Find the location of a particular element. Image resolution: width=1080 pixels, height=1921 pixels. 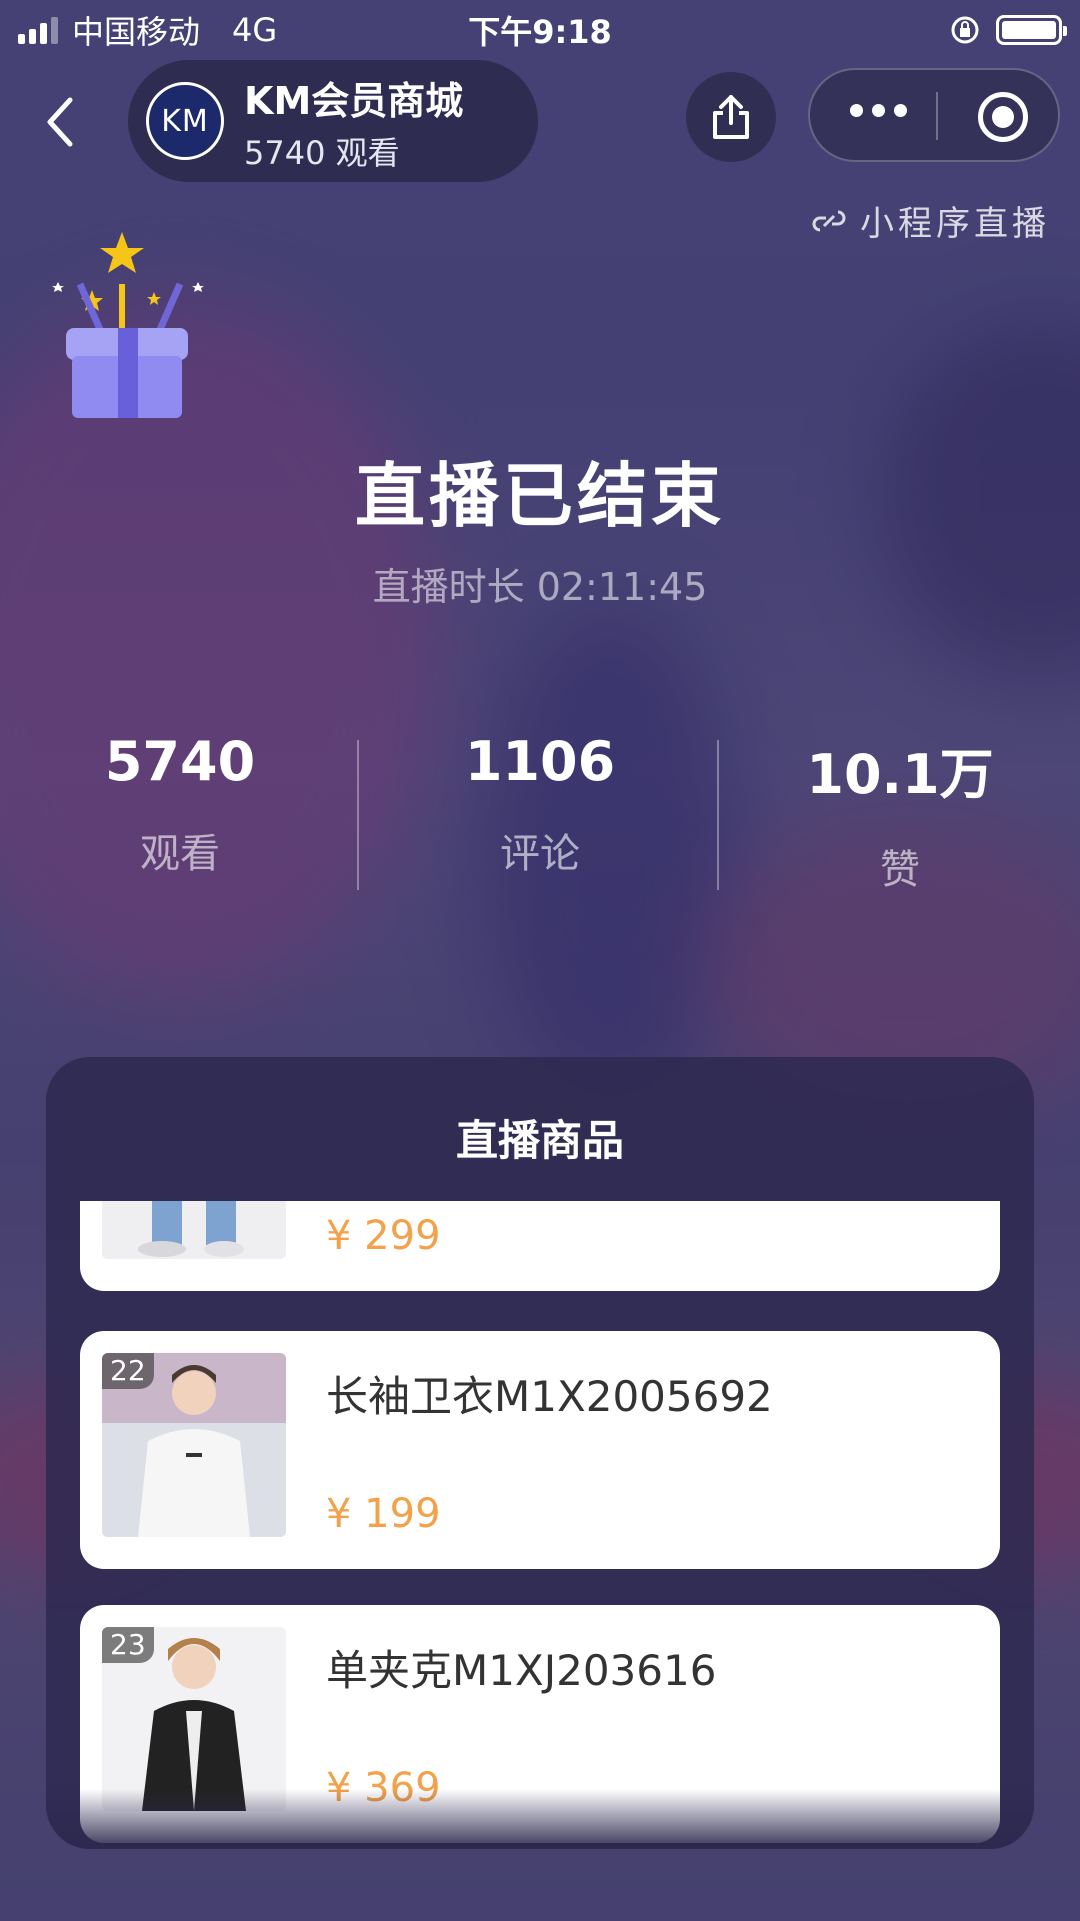

product-thumbnail: 22 is located at coordinates (194, 1445).